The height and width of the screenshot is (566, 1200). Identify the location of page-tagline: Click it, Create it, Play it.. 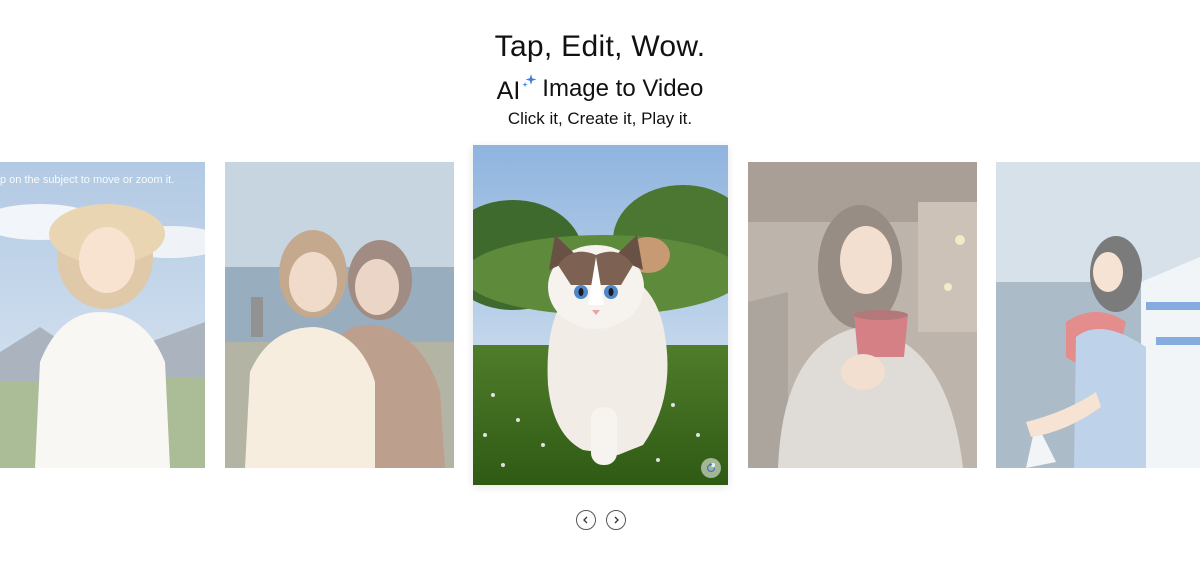
(600, 118).